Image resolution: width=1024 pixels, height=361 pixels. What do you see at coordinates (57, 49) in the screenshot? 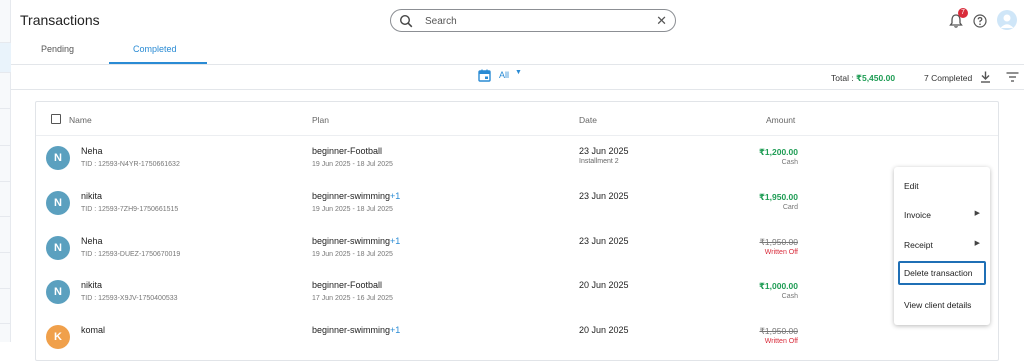
I see `tab-pending: Pending` at bounding box center [57, 49].